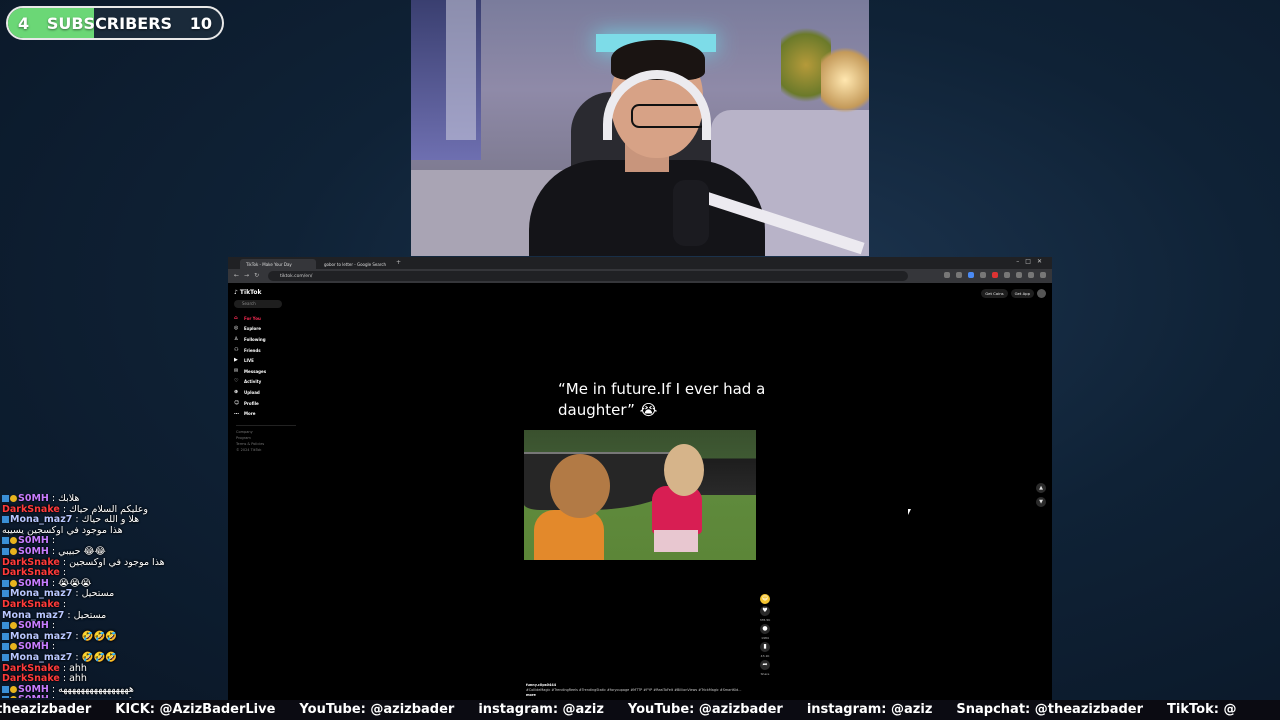 This screenshot has height=720, width=1280. I want to click on star-icon, so click(959, 275).